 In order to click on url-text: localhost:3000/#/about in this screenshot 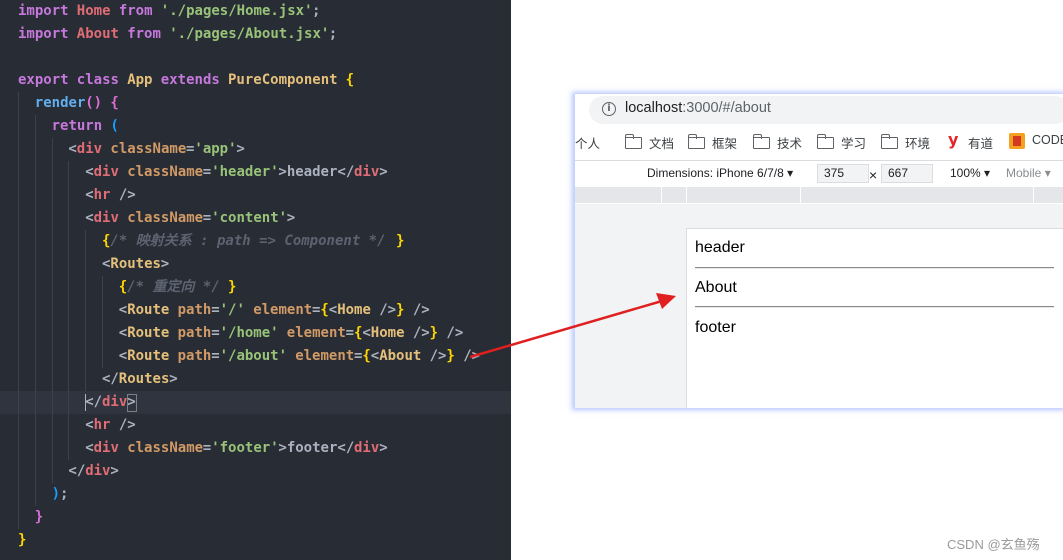, I will do `click(698, 108)`.